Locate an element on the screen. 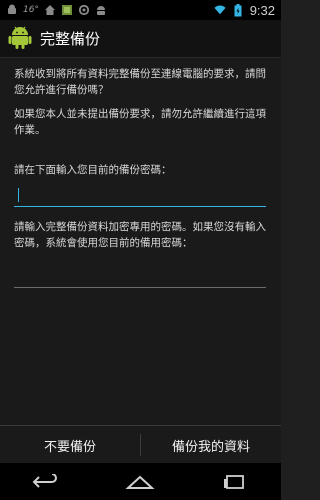  home-nav-icon is located at coordinates (140, 482).